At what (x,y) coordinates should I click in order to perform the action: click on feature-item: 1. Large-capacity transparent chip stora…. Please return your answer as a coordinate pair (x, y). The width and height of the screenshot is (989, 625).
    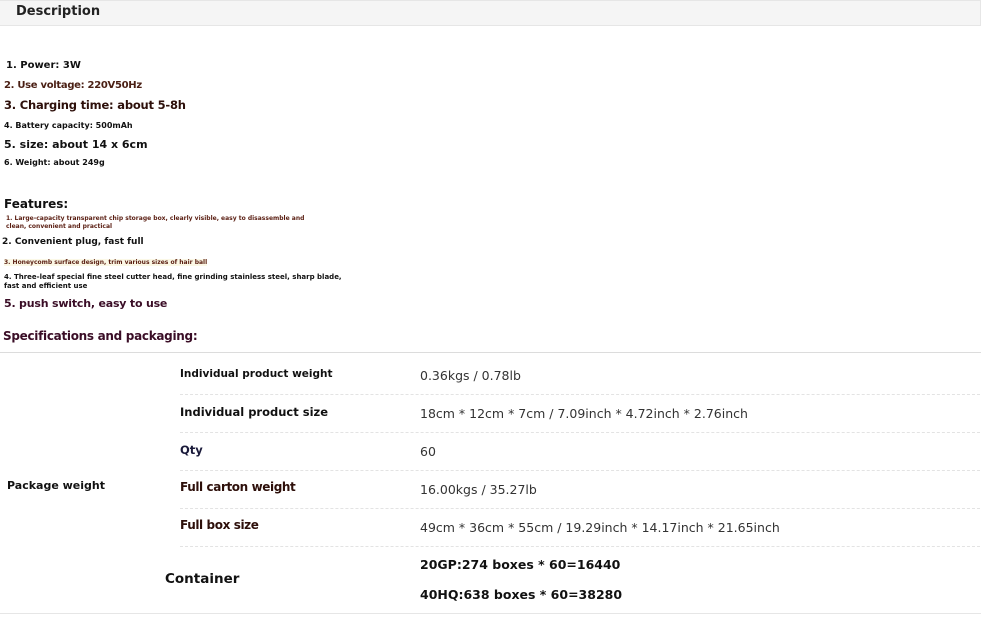
    Looking at the image, I should click on (155, 222).